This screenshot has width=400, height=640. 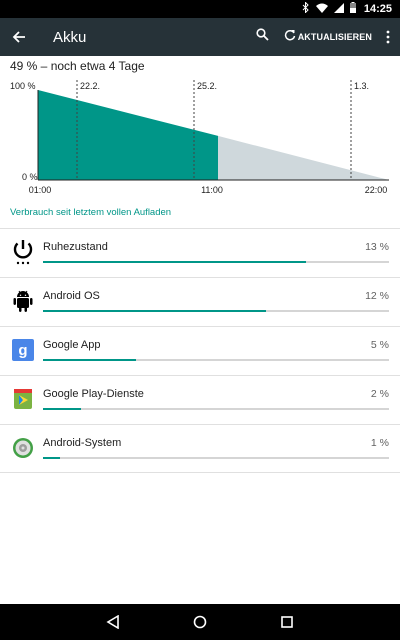 I want to click on list-item: g Google App 5 %, so click(x=200, y=350).